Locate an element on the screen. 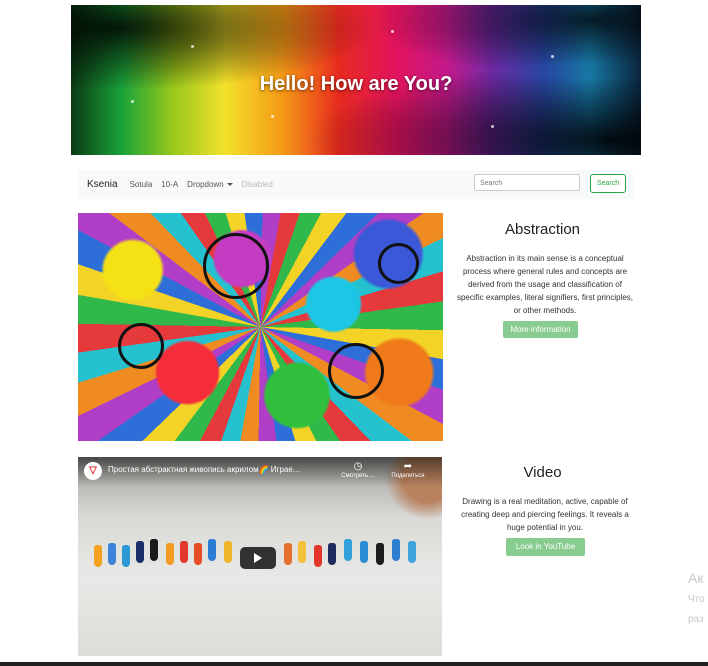 The width and height of the screenshot is (708, 666). share-icon: ➦ is located at coordinates (408, 466).